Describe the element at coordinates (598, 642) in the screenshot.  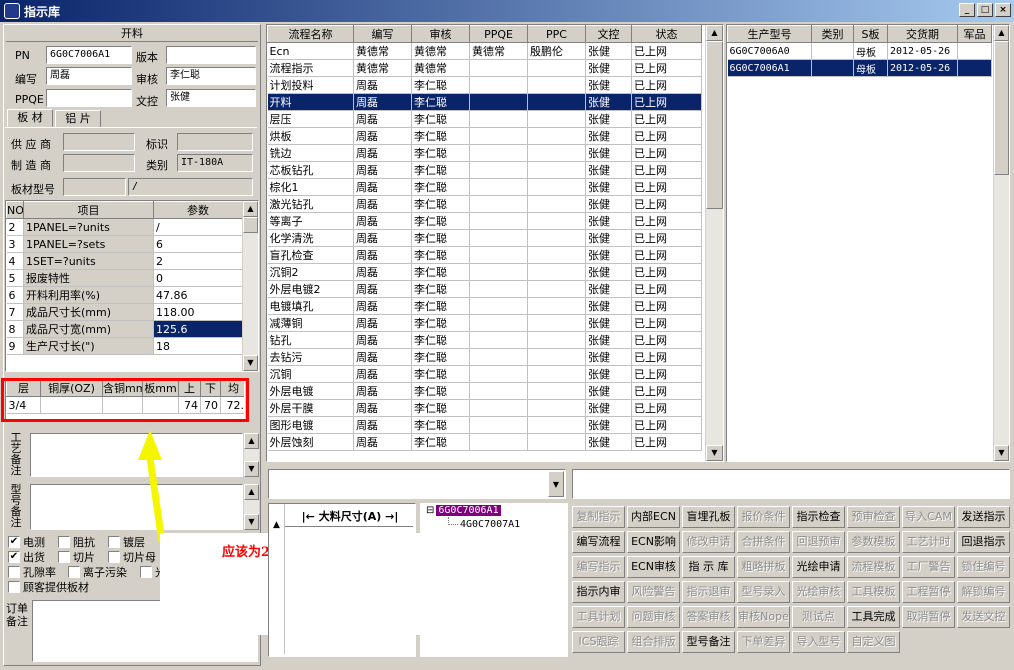
I see `toolbar-button: ICS跟踪` at that location.